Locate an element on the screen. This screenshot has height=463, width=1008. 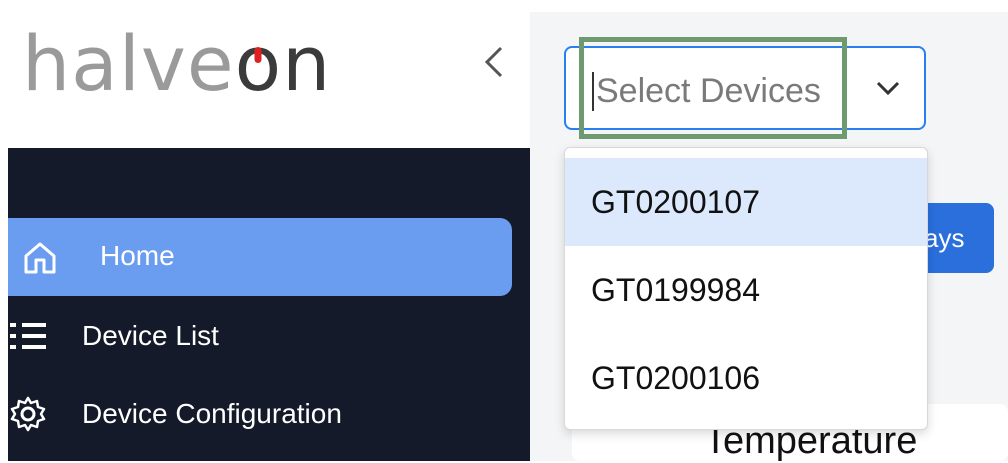
sidebar-item-label: Device Configuration is located at coordinates (212, 413).